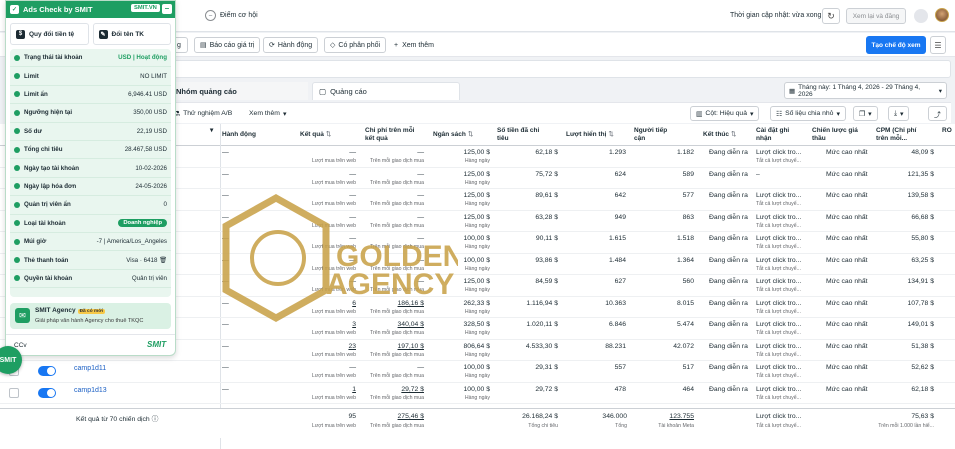  Describe the element at coordinates (876, 16) in the screenshot. I see `review-publish-button: Xem lại và đăng` at that location.